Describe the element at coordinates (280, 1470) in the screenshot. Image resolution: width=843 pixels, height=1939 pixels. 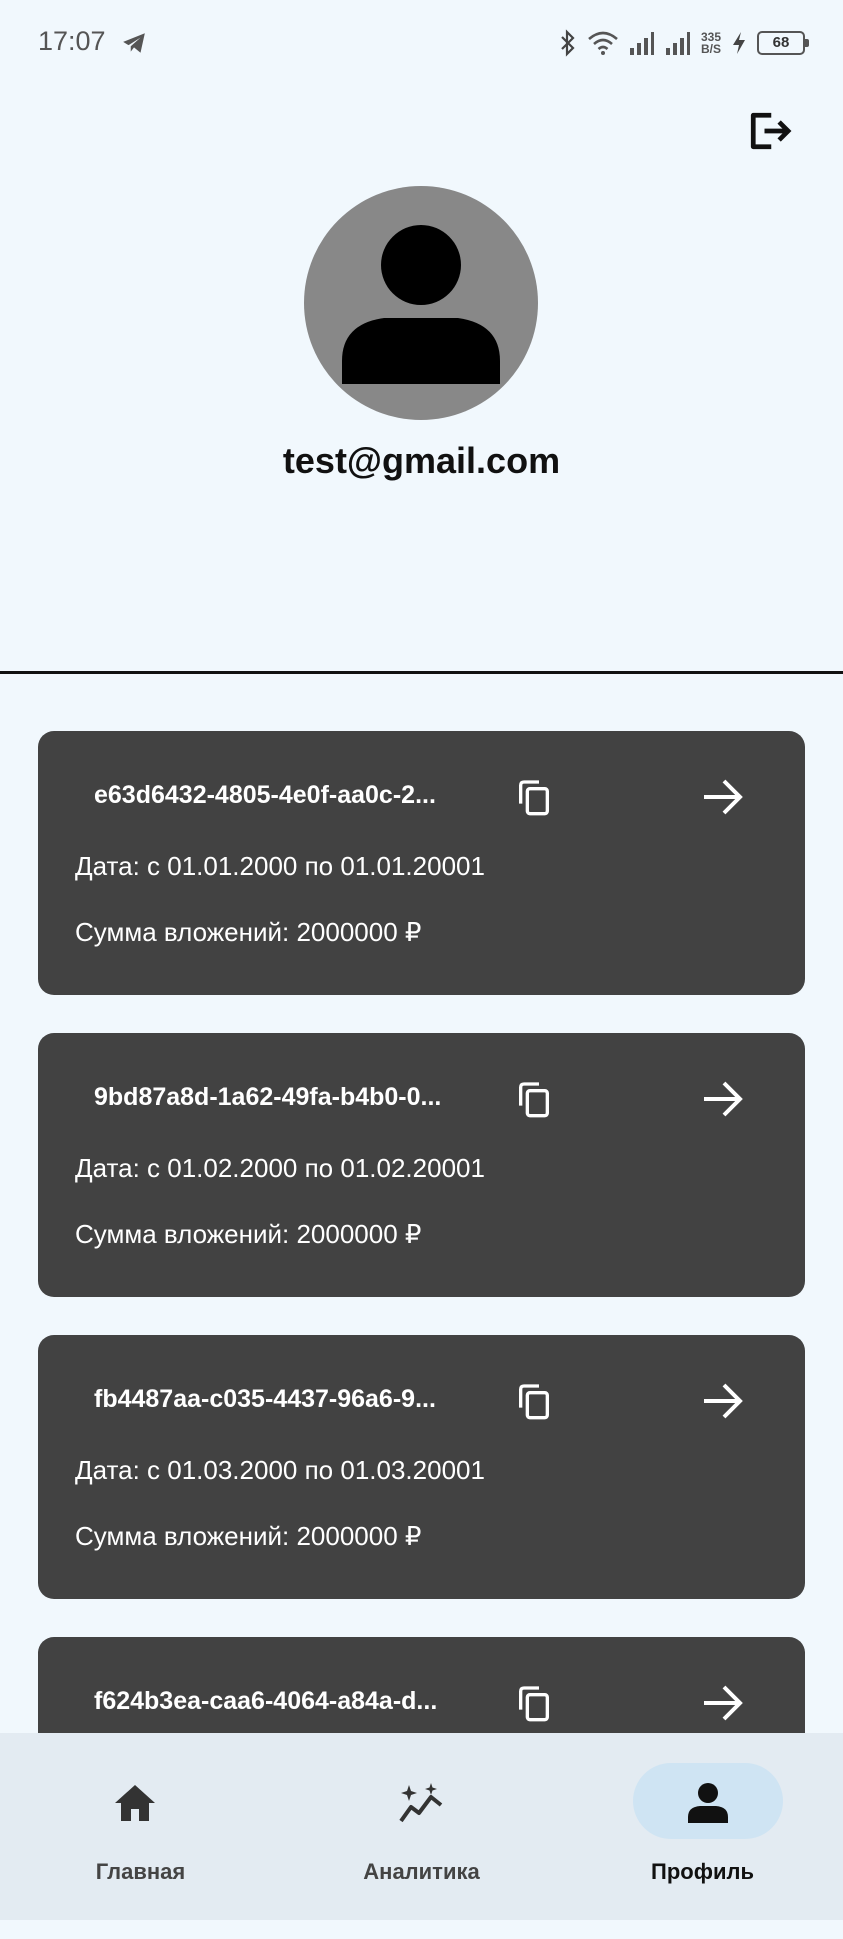
I see `investment-date: Дата: с 01.03.2000 по 01.03.20001` at that location.